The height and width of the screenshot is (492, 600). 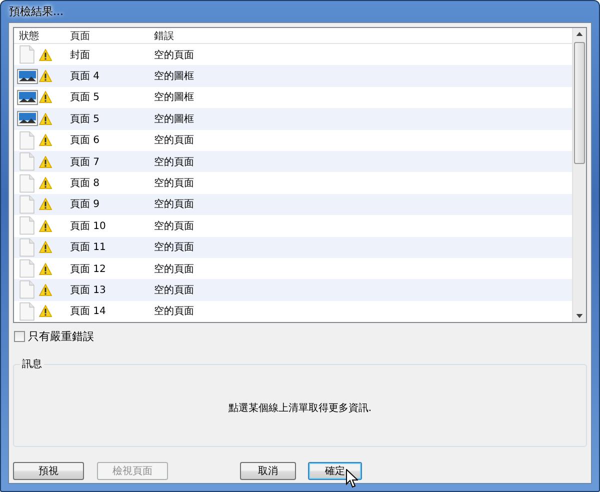 I want to click on page-cell-text: 頁面 13, so click(x=88, y=290).